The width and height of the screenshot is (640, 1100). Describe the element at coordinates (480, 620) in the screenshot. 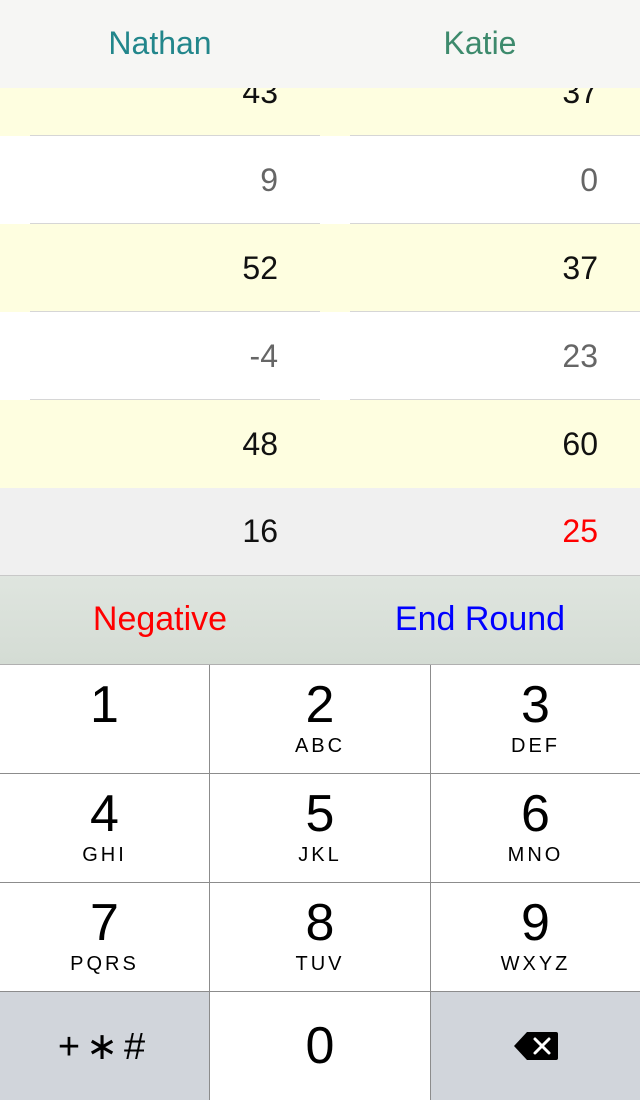

I see `end-round-button: End Round` at that location.